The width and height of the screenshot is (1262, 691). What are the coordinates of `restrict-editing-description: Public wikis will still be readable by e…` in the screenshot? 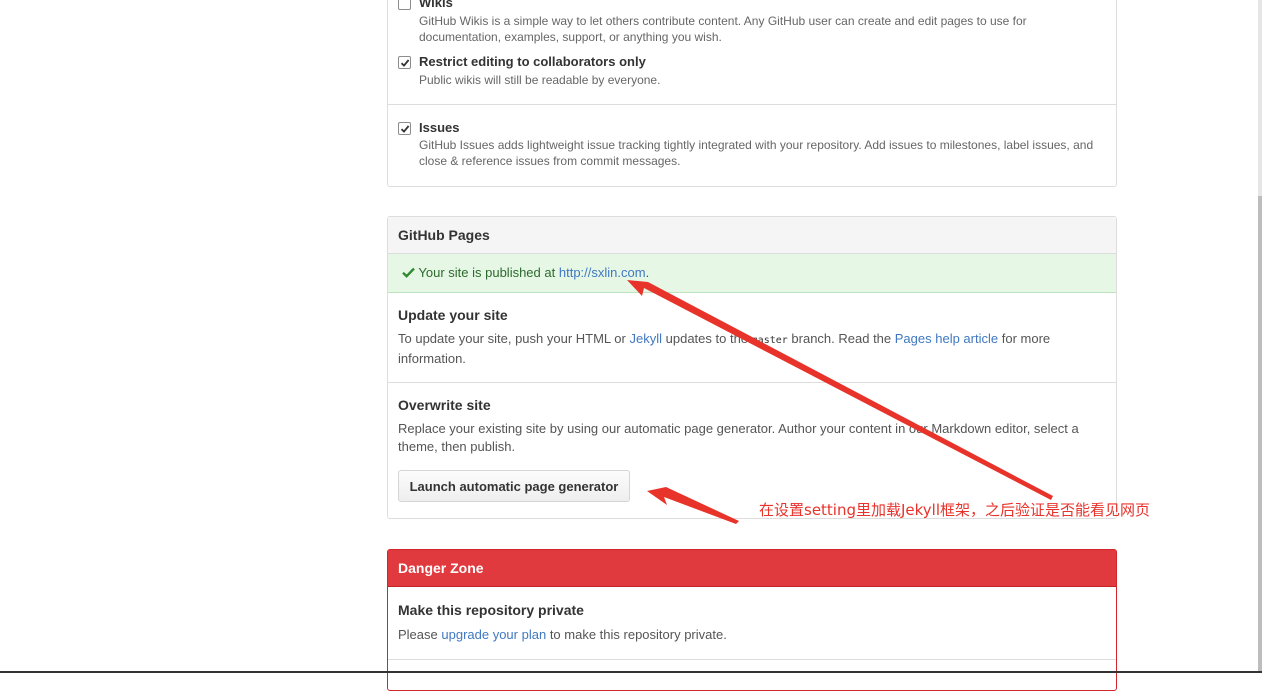 It's located at (540, 80).